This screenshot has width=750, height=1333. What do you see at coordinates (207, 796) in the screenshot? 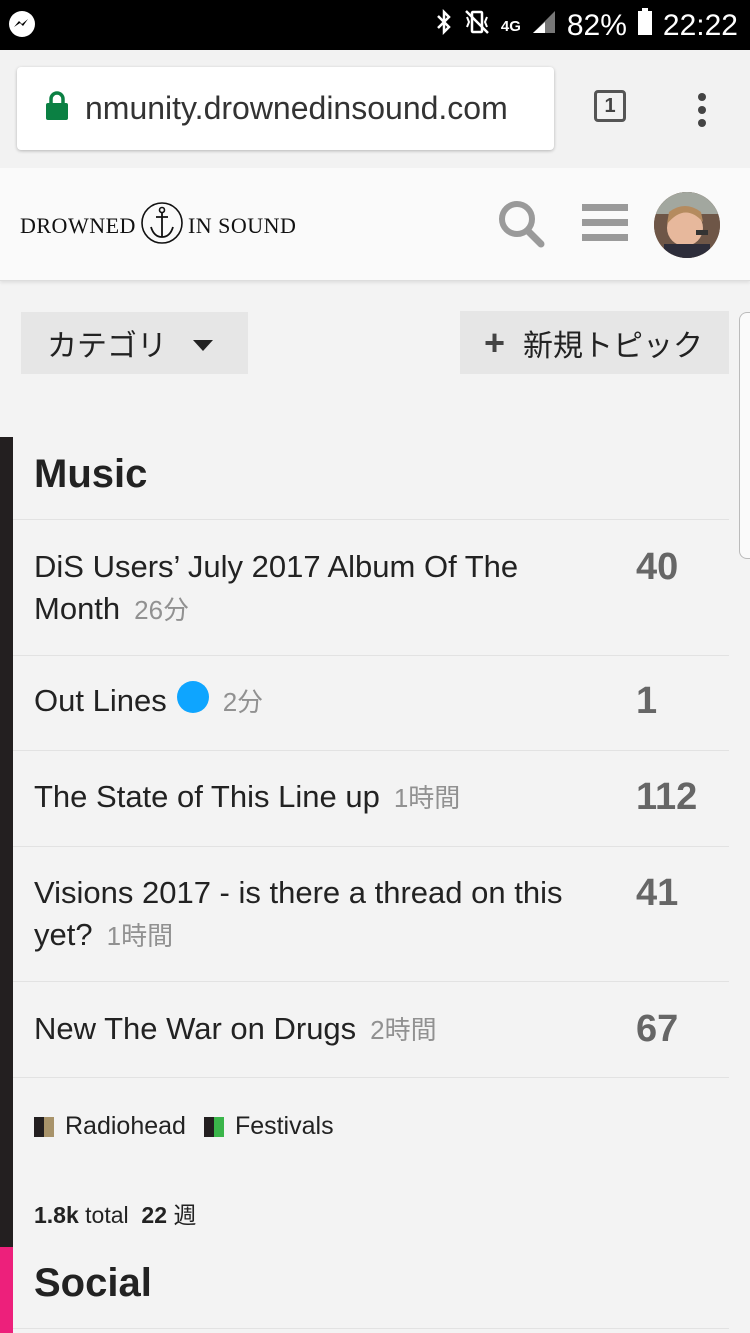
I see `topic-title: The State of This Line up` at bounding box center [207, 796].